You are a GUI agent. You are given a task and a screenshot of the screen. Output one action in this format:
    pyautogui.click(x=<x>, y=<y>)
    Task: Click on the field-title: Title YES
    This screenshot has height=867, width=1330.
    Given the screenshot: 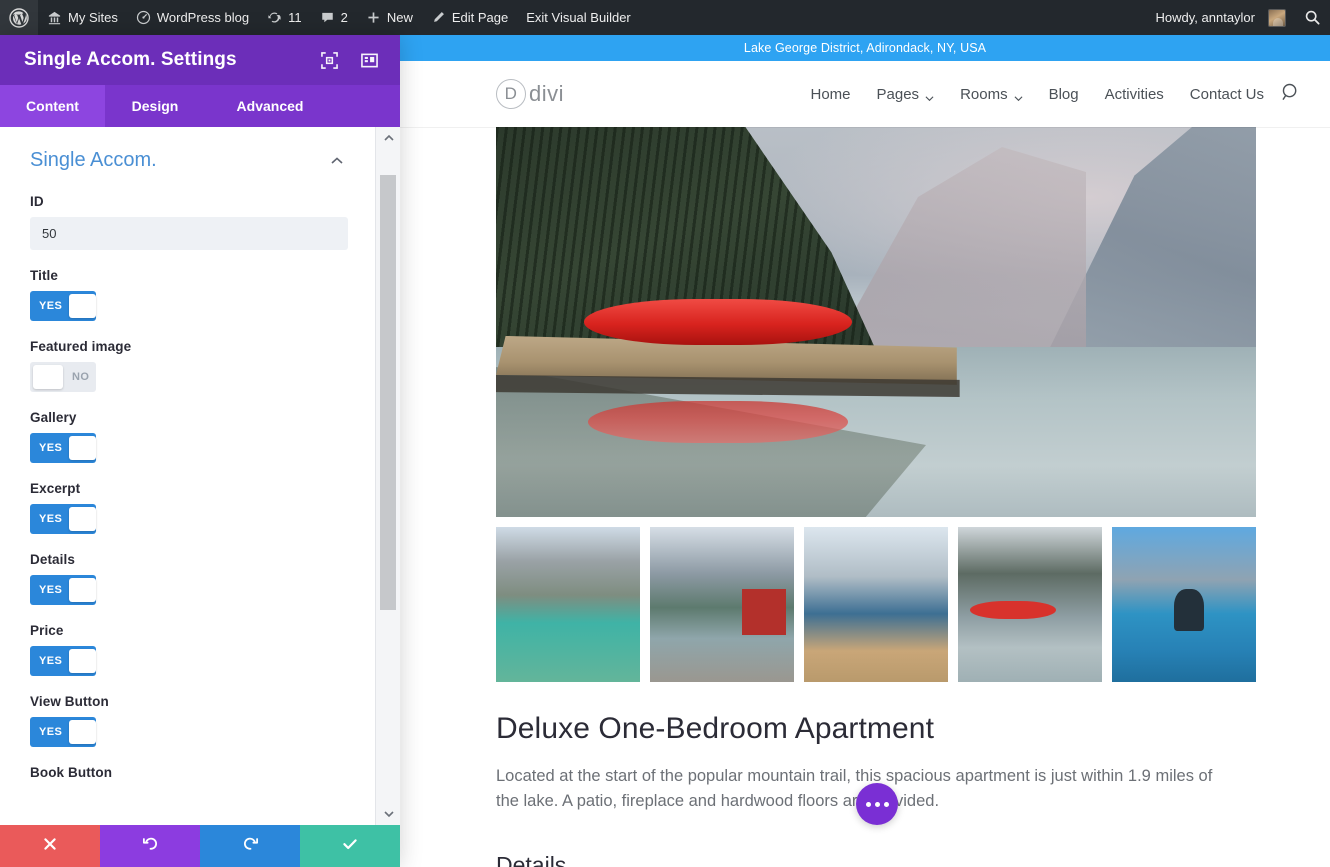 What is the action you would take?
    pyautogui.click(x=187, y=294)
    